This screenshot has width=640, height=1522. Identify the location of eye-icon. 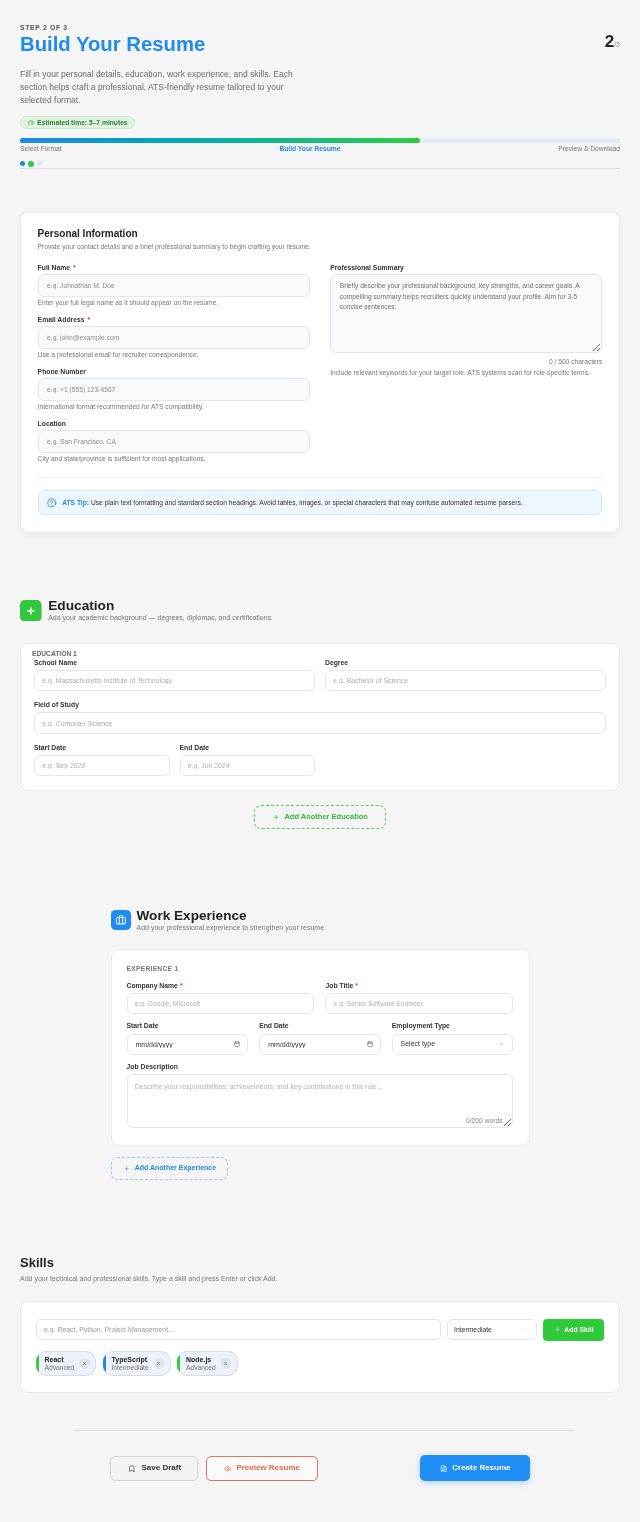
(228, 1468).